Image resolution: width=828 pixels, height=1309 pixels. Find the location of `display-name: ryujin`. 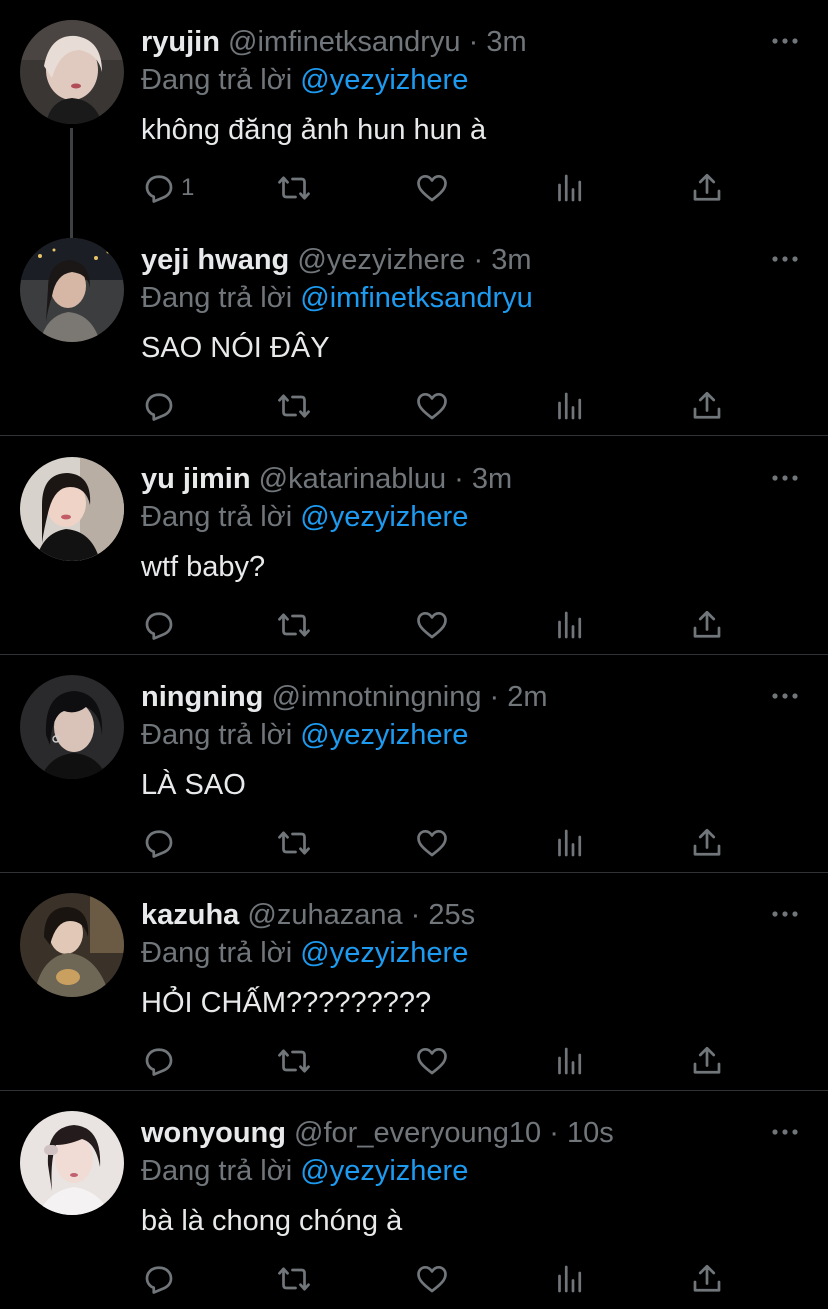

display-name: ryujin is located at coordinates (180, 42).